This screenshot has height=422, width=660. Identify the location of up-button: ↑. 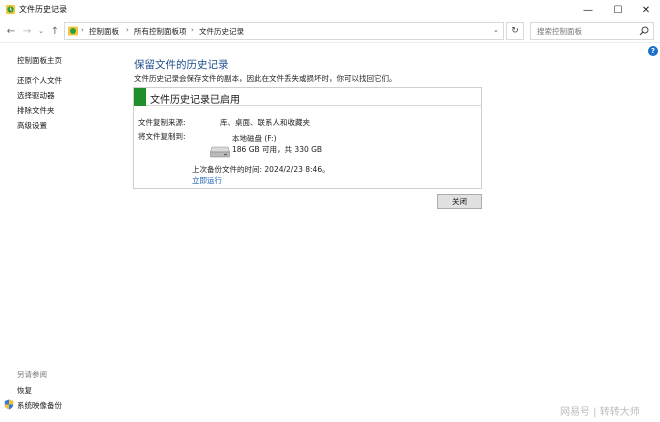
(55, 31).